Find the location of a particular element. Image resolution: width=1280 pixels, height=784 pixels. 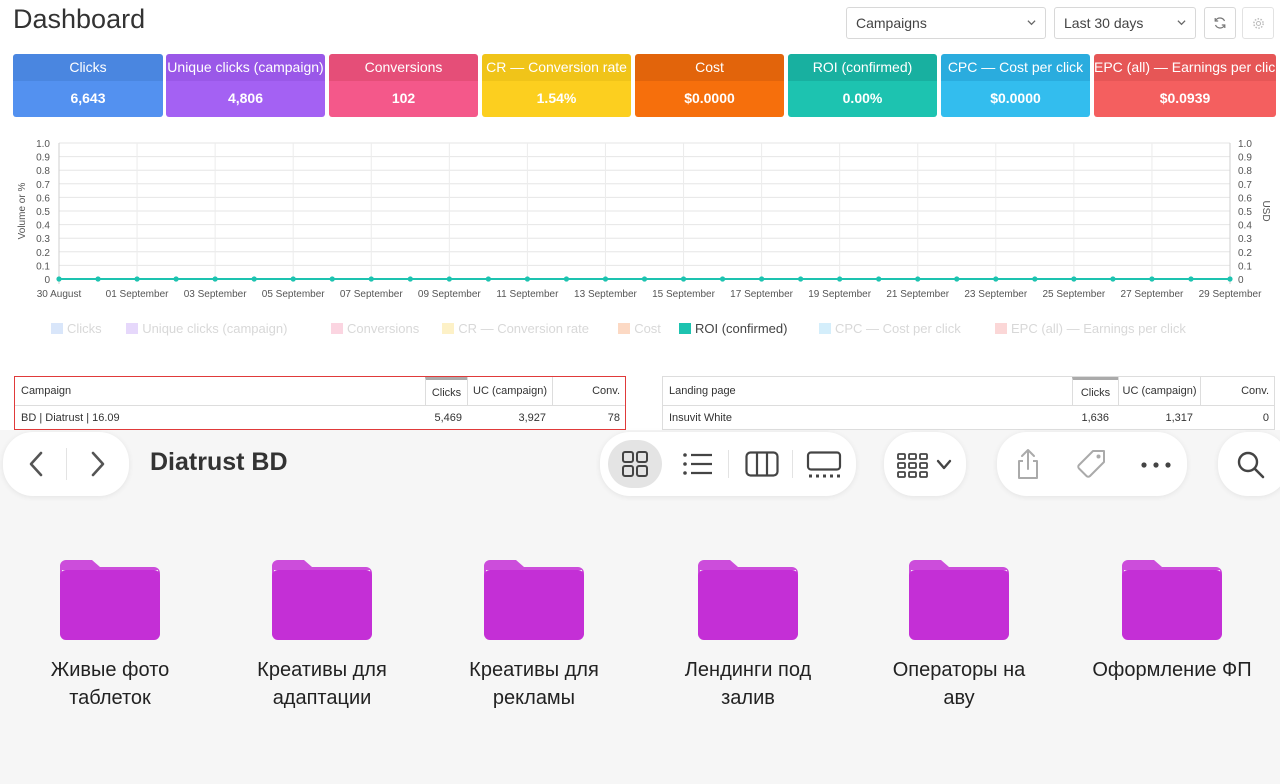

entity-select: Campaigns is located at coordinates (946, 23).